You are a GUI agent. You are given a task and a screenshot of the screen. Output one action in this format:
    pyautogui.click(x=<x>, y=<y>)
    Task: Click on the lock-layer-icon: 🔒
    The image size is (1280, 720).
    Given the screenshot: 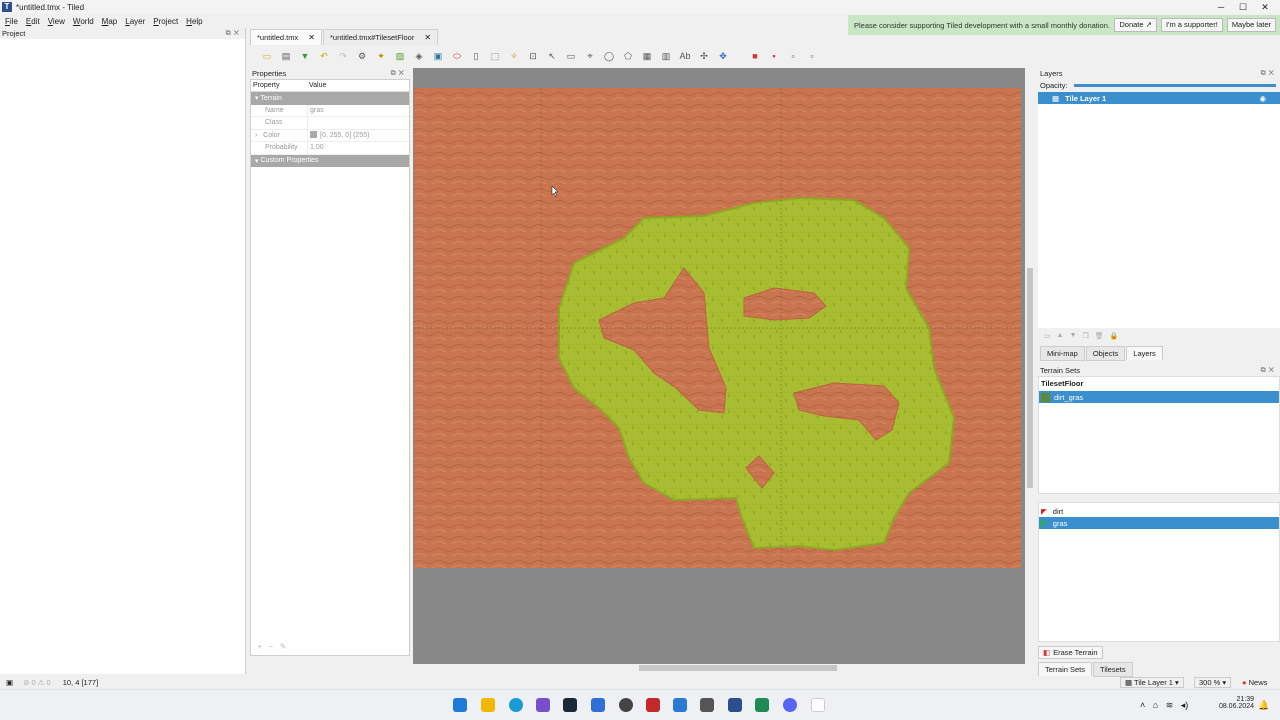 What is the action you would take?
    pyautogui.click(x=1114, y=336)
    